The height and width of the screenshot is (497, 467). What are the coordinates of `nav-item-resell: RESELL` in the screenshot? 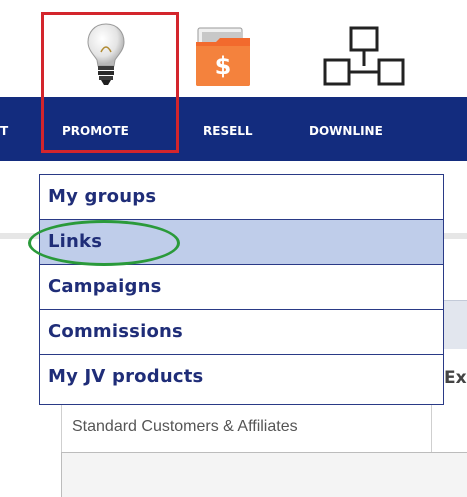 It's located at (228, 131).